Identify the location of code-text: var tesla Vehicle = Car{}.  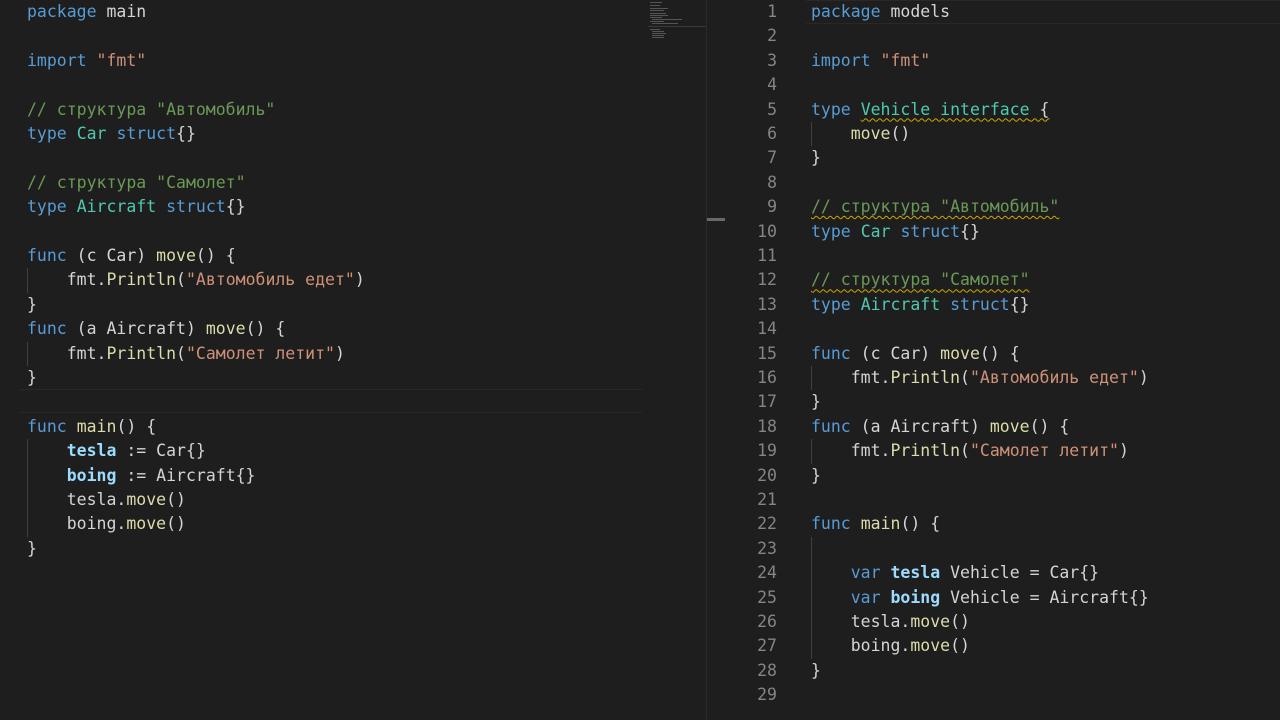
(955, 573).